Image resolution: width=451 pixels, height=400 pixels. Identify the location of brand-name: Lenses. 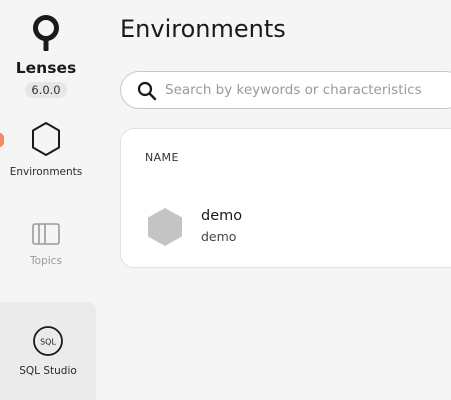
(46, 68).